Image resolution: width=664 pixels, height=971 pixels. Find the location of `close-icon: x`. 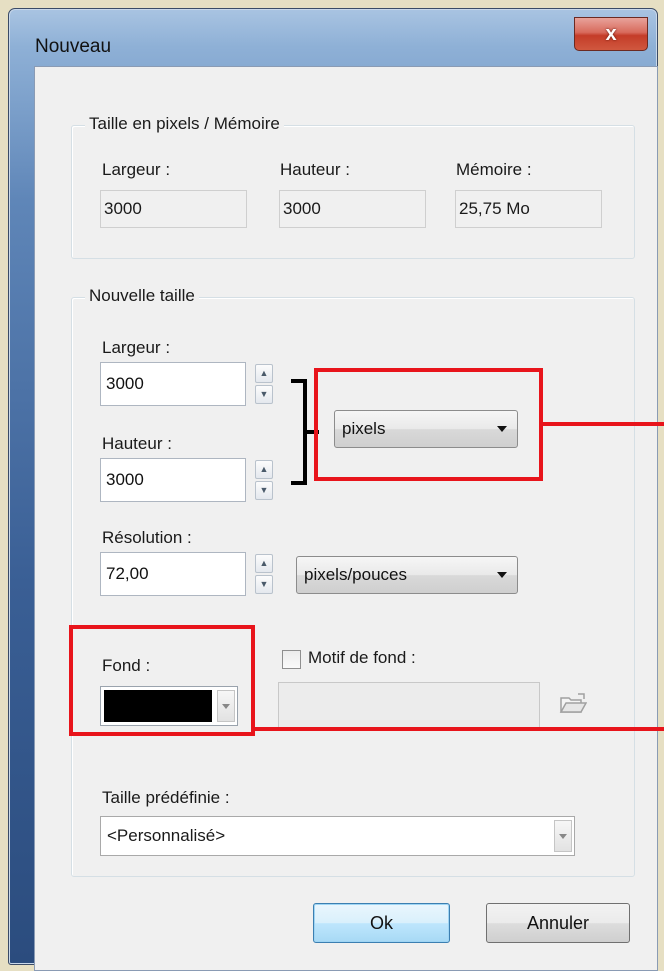

close-icon: x is located at coordinates (611, 33).